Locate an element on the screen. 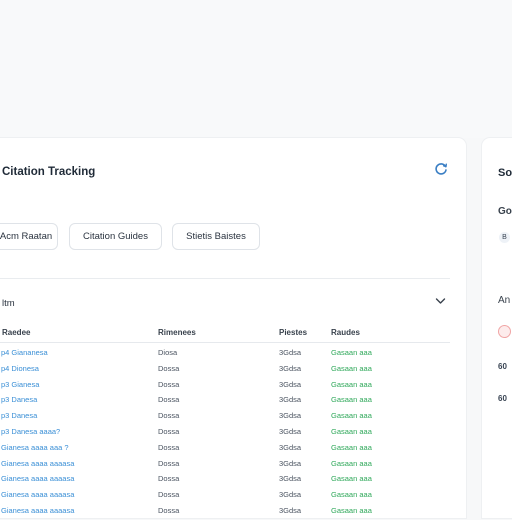  row-link: Gianesa aaaa aaa ? is located at coordinates (35, 447).